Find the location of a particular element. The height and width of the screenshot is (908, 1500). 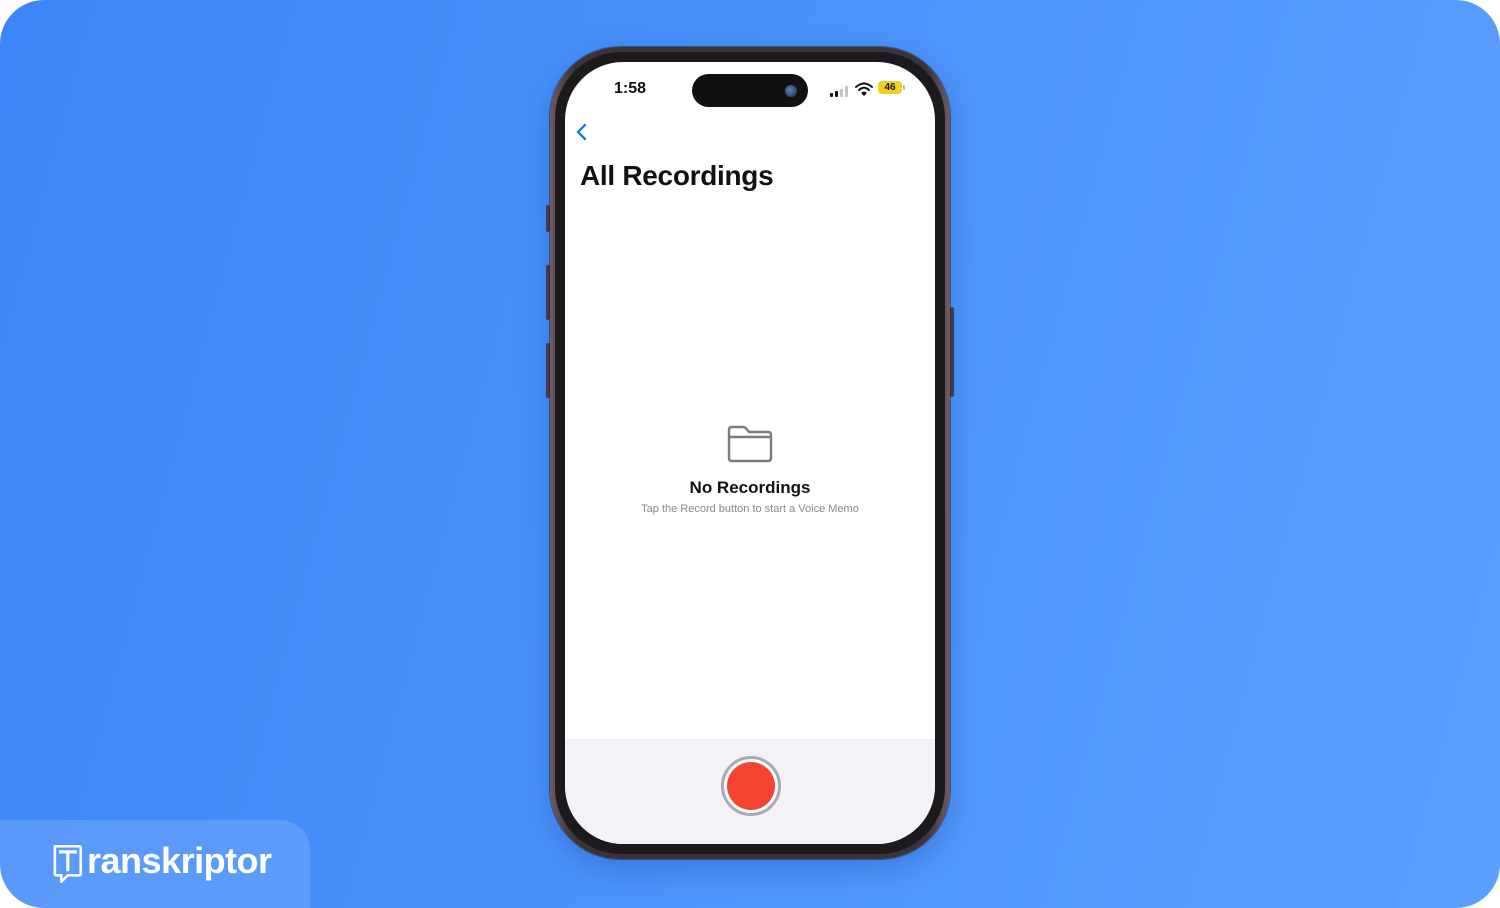

empty-state-title: No Recordings is located at coordinates (750, 487).